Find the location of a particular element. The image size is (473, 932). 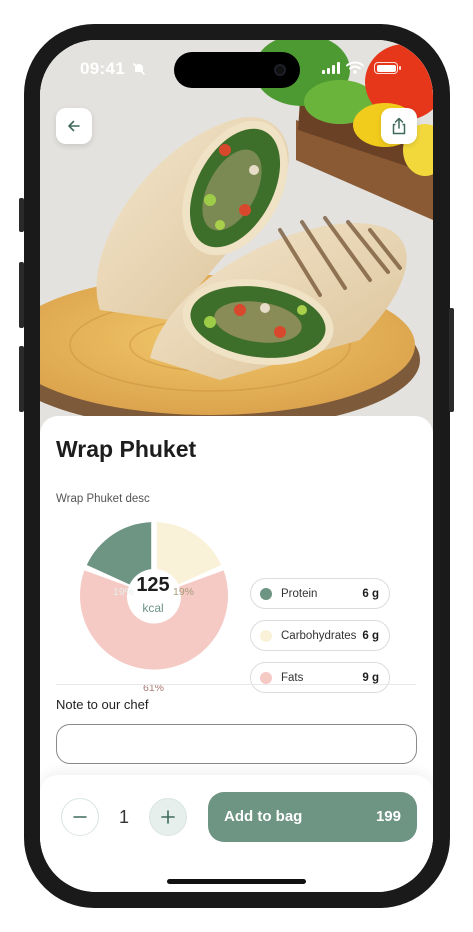

share-button is located at coordinates (399, 126).